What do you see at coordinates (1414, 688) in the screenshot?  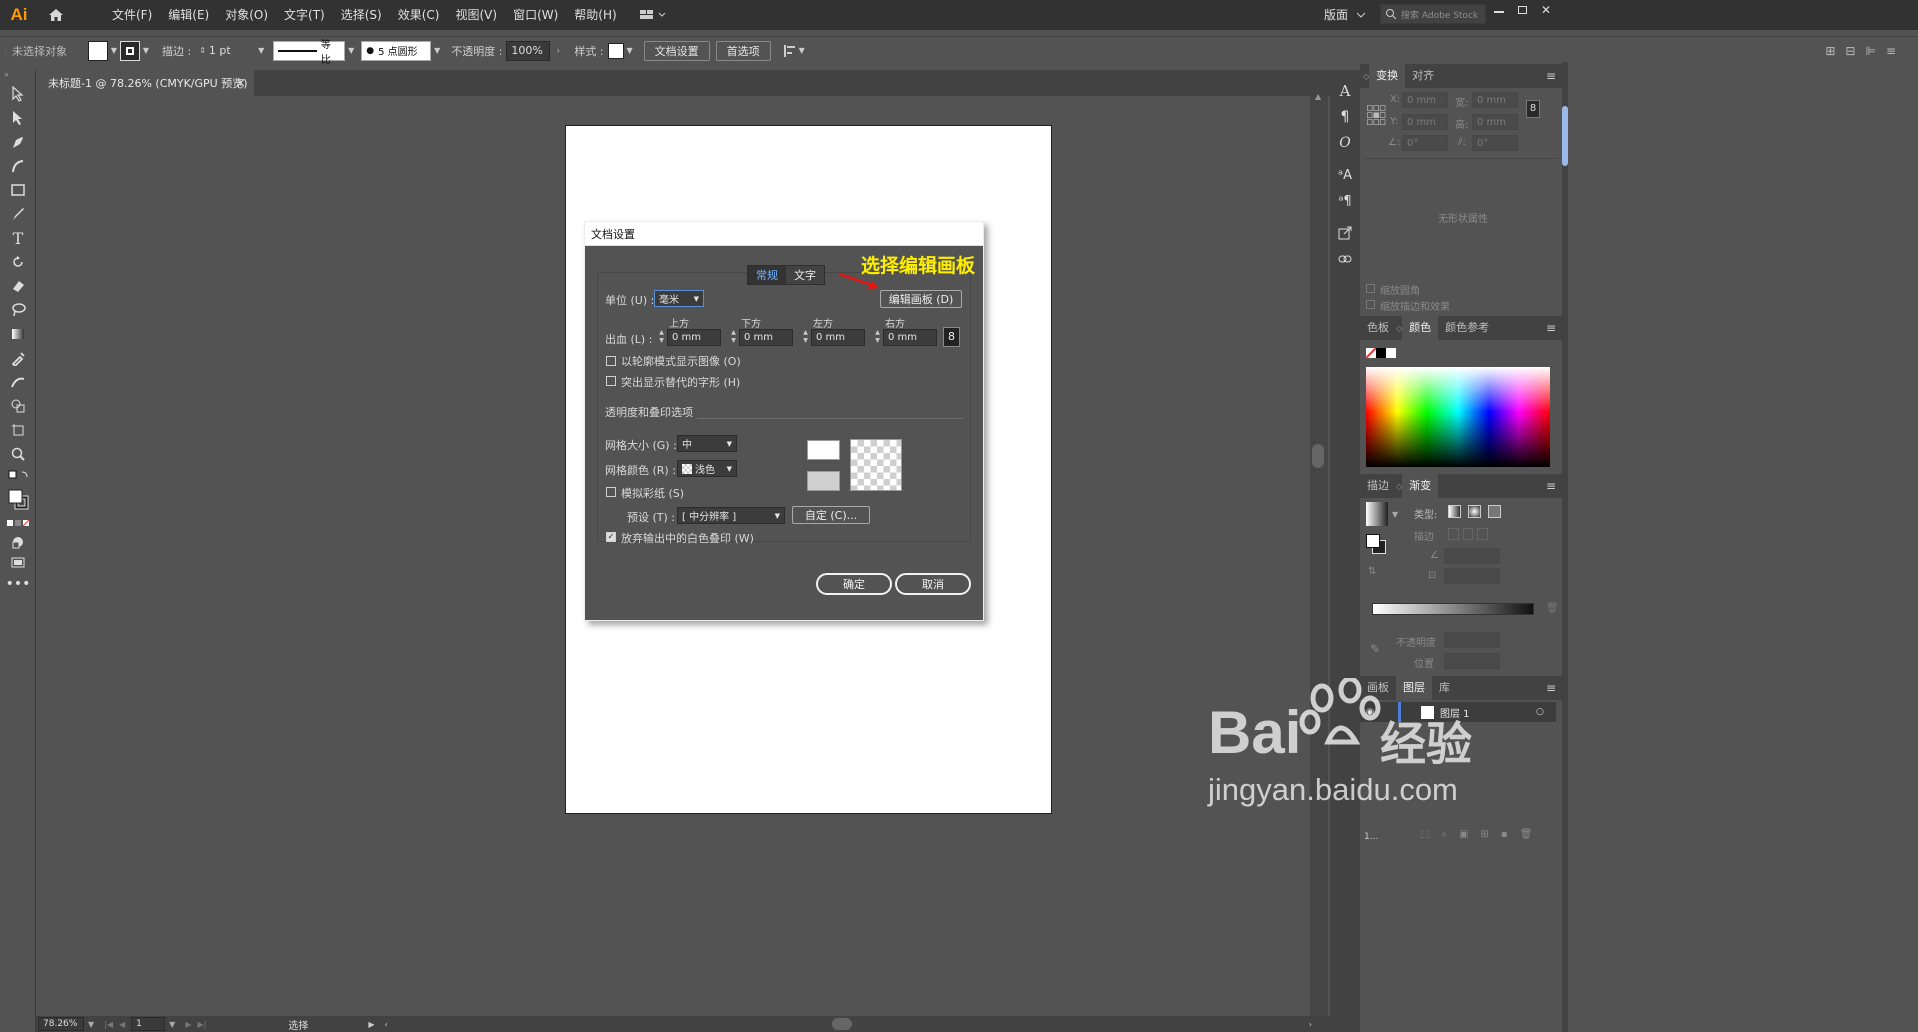 I see `tab-layers: 图层` at bounding box center [1414, 688].